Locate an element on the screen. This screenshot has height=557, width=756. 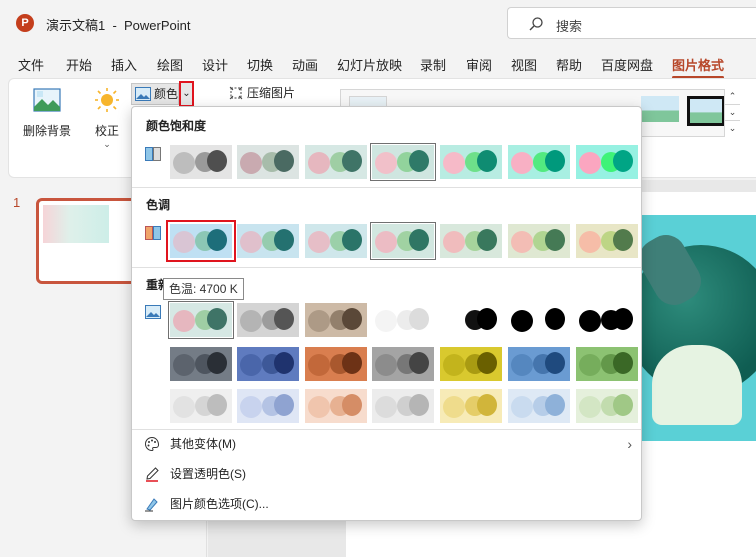
gallery-scrollbar: ⌃ ⌄ ⌄ is located at coordinates (732, 113).